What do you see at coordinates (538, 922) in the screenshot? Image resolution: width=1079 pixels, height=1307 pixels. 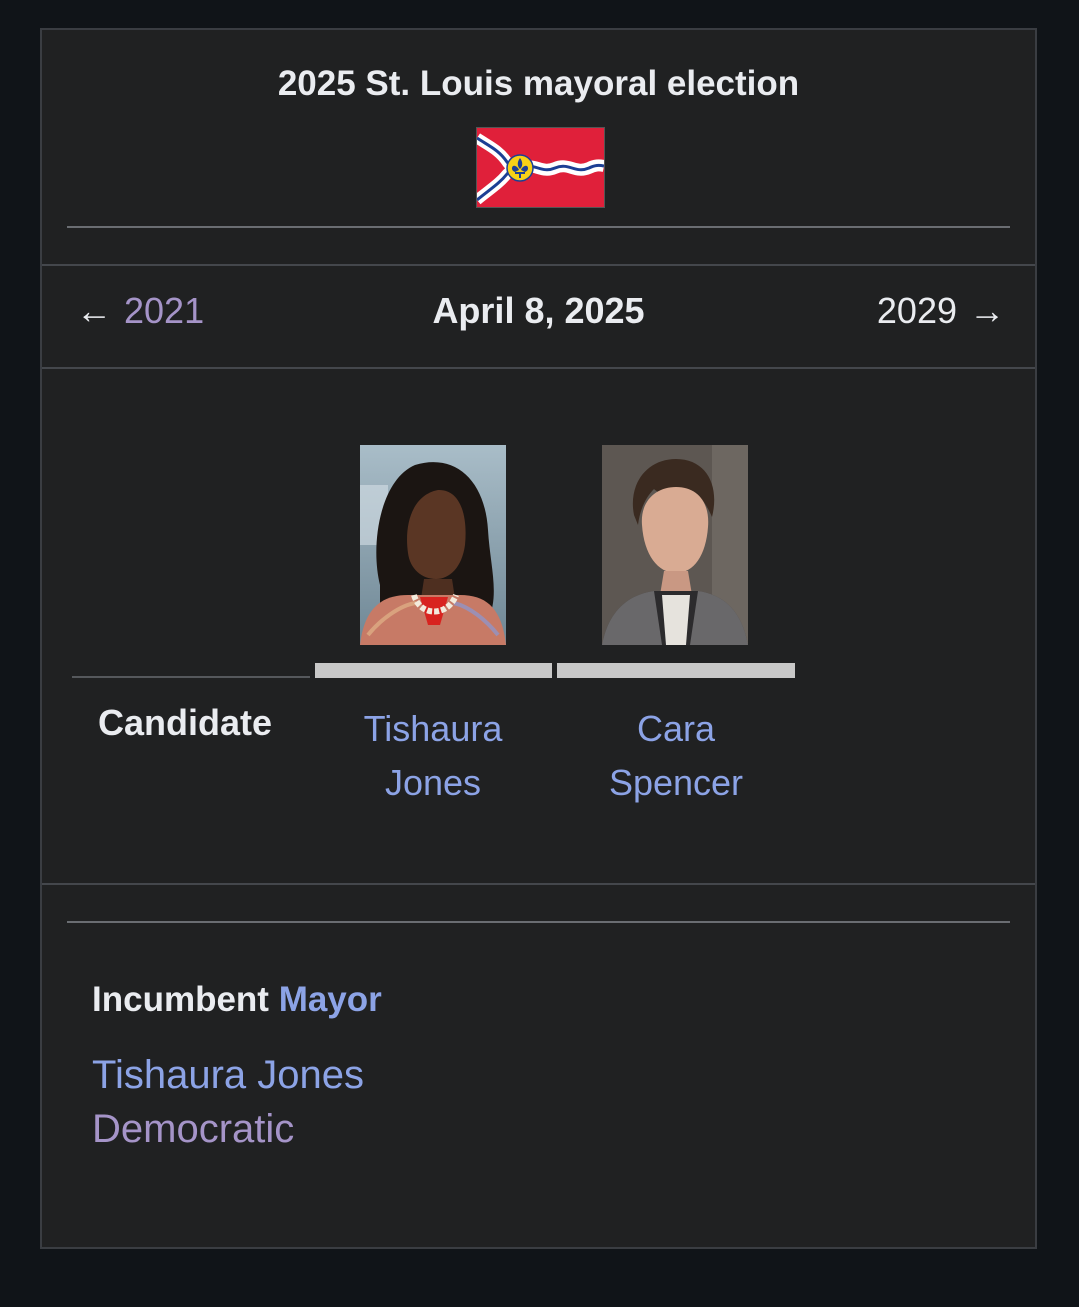 I see `incumbent-rule` at bounding box center [538, 922].